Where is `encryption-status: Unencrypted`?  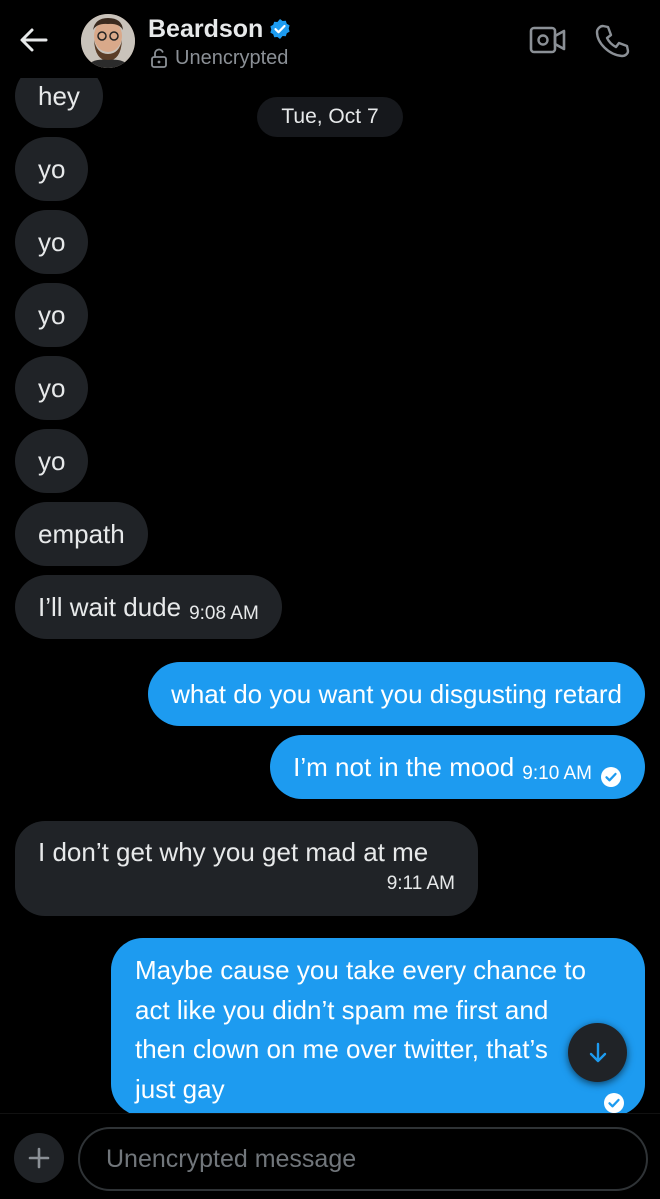 encryption-status: Unencrypted is located at coordinates (232, 57).